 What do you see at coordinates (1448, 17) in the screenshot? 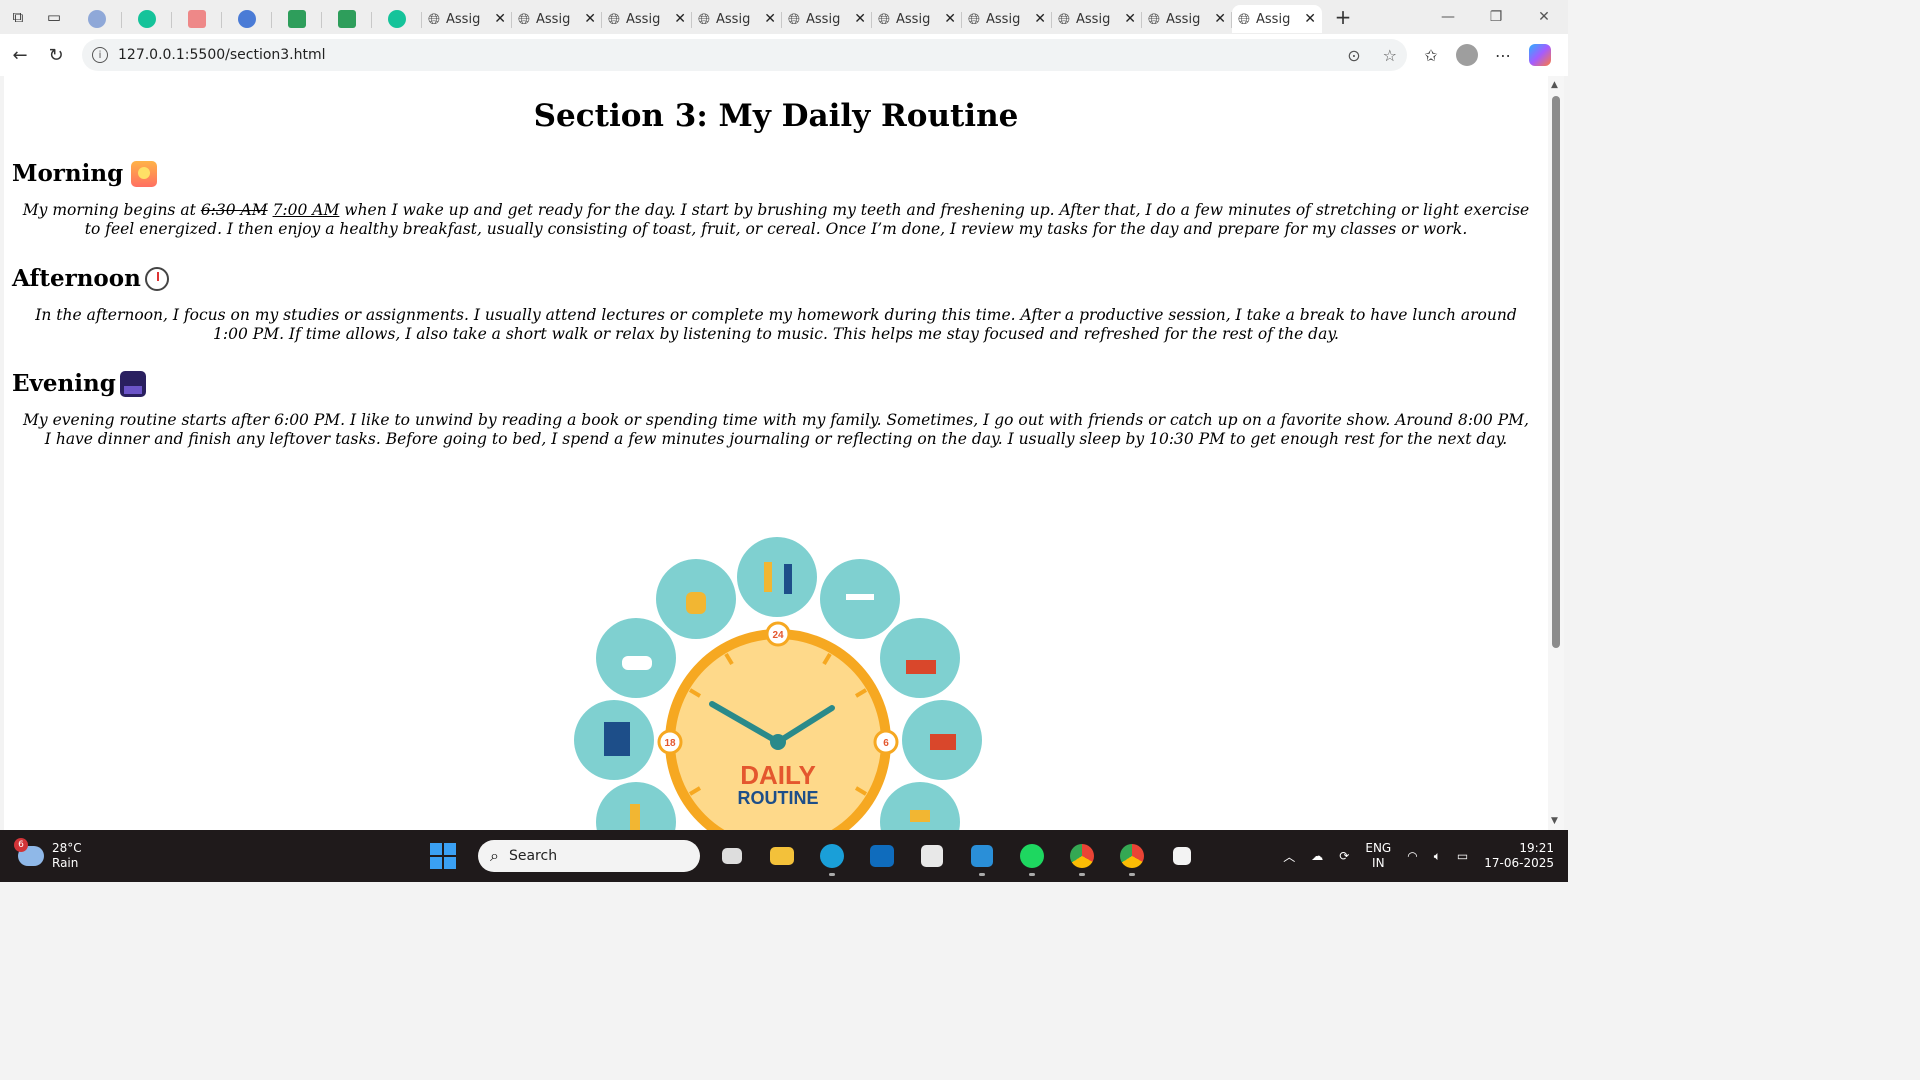
I see `minimize-icon: —` at bounding box center [1448, 17].